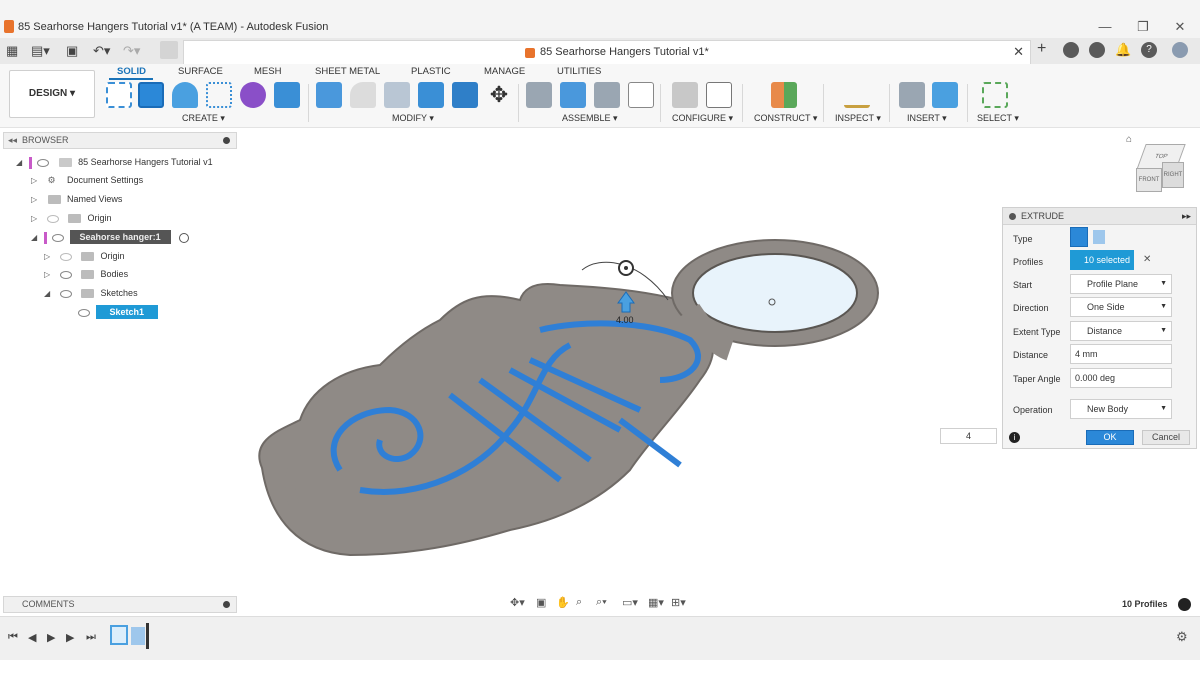  I want to click on offset-plane-icon, so click(784, 95).